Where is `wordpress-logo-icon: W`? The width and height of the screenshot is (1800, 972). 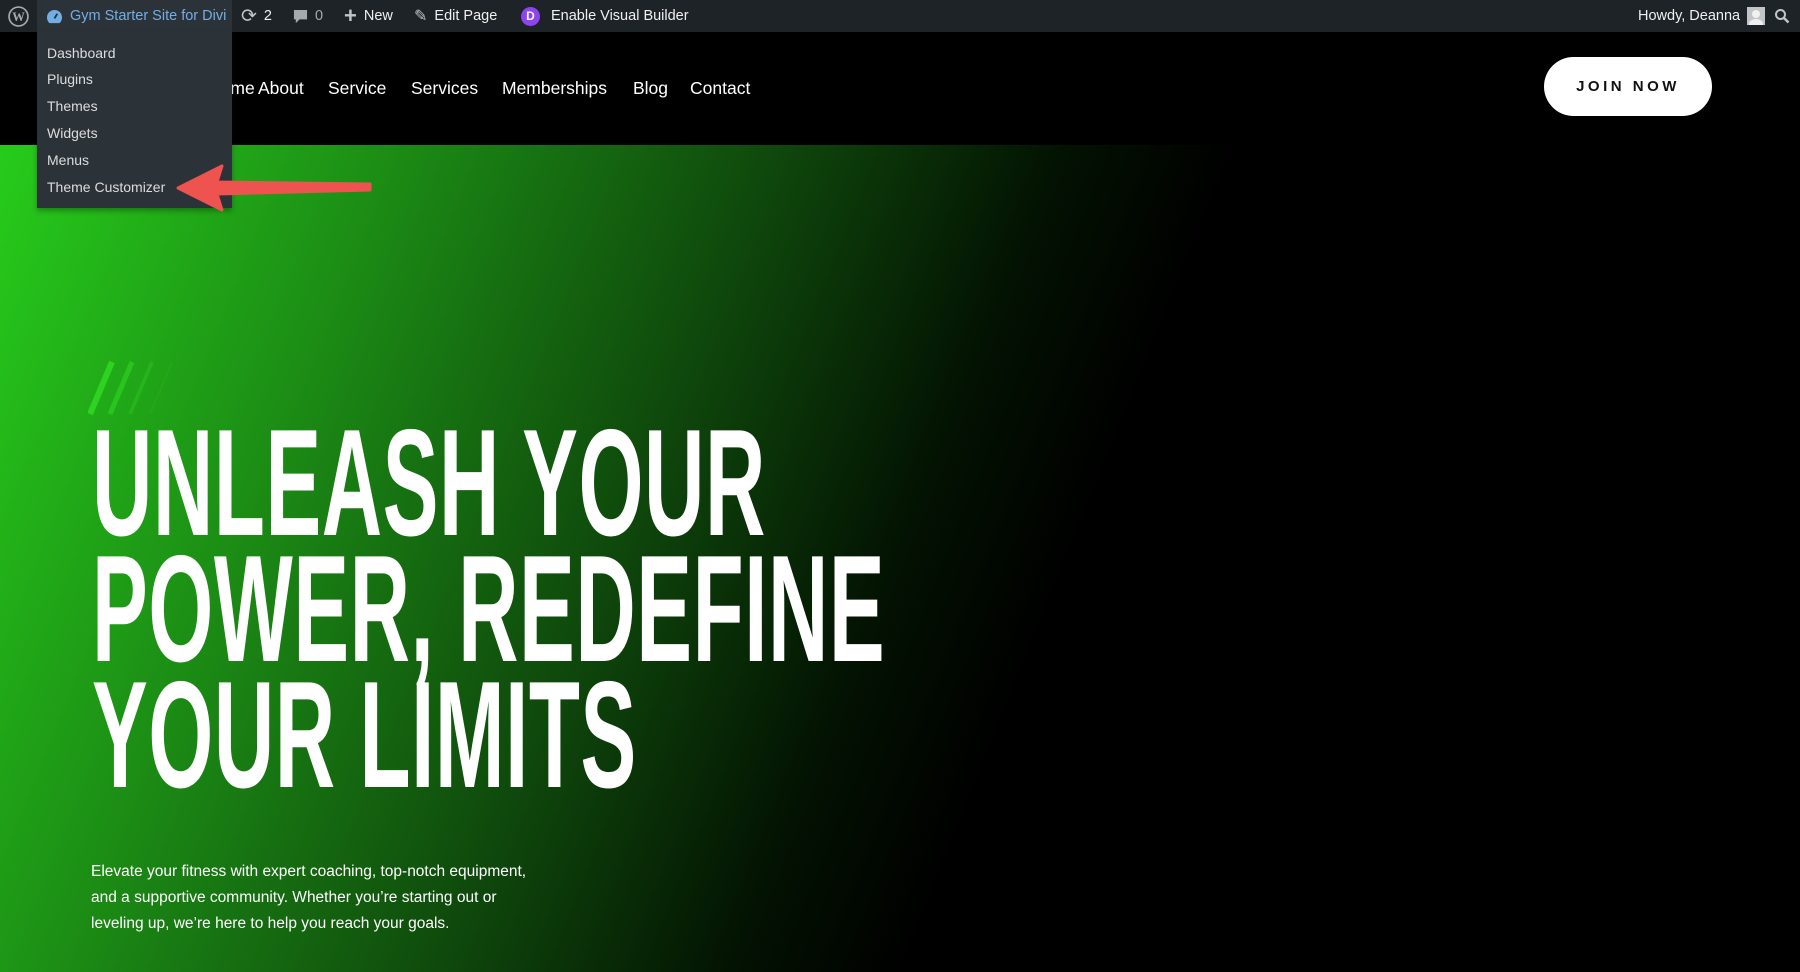
wordpress-logo-icon: W is located at coordinates (18, 16).